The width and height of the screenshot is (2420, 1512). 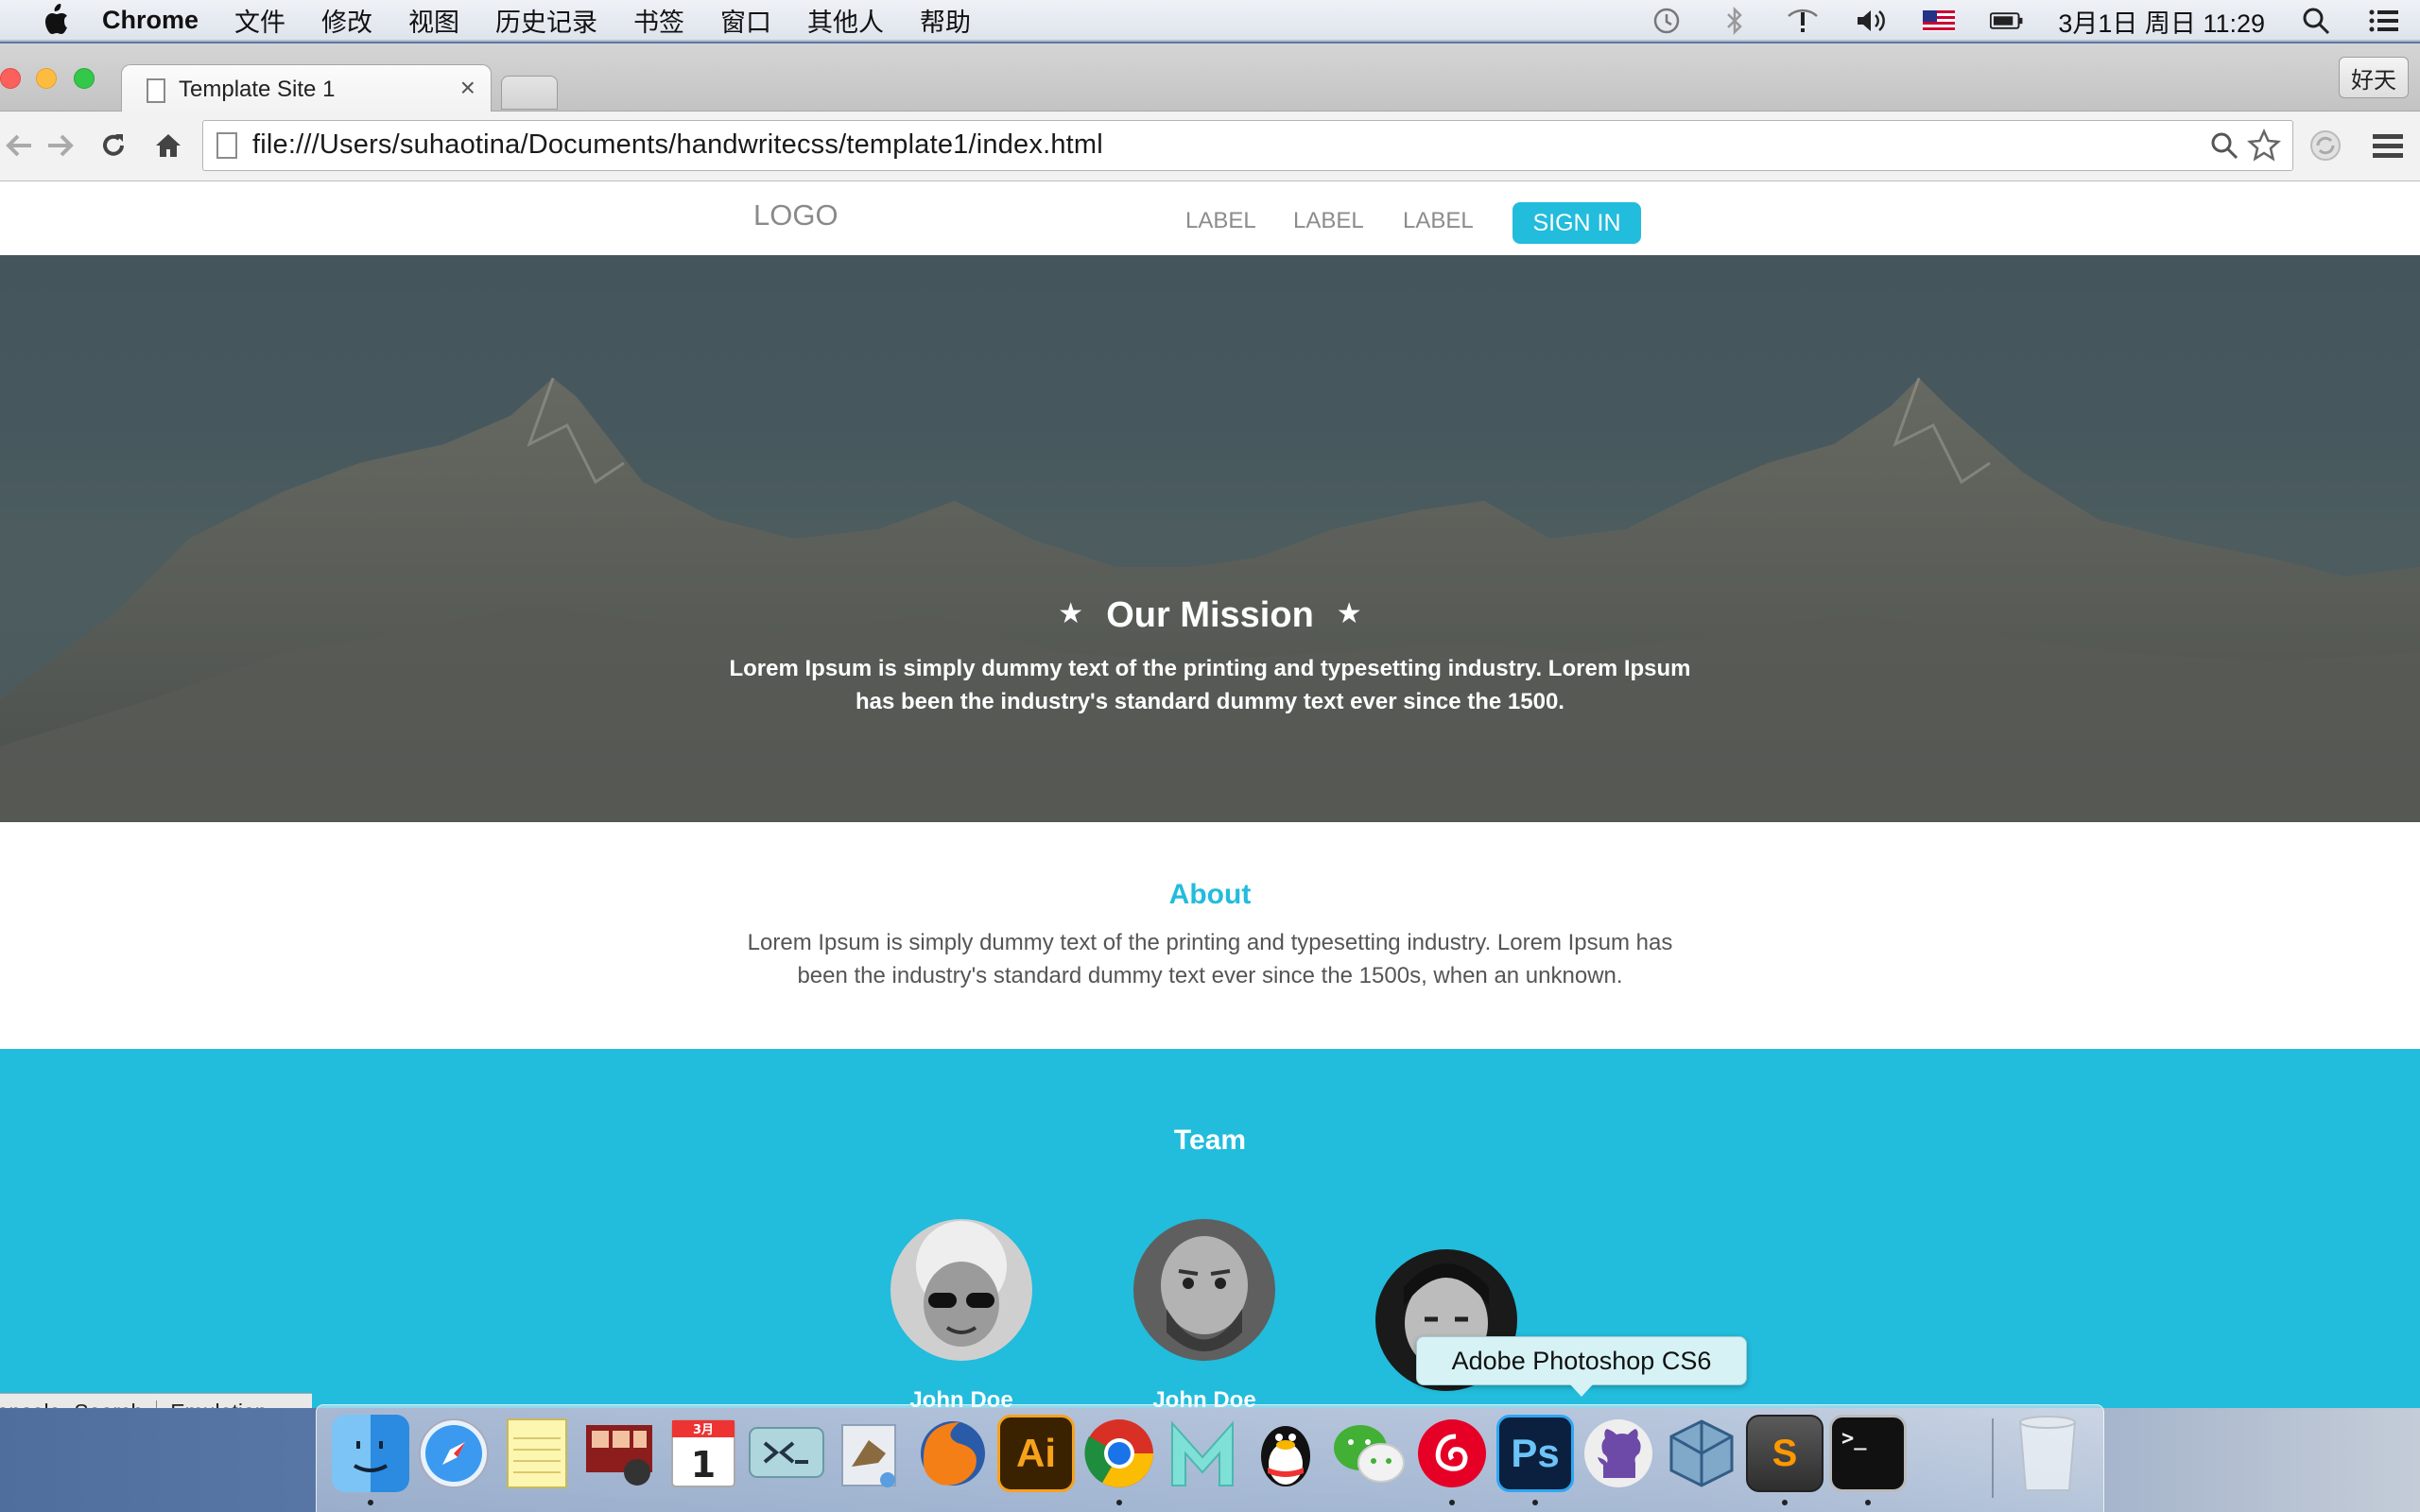 I want to click on menu-app-name: Chrome, so click(x=150, y=20).